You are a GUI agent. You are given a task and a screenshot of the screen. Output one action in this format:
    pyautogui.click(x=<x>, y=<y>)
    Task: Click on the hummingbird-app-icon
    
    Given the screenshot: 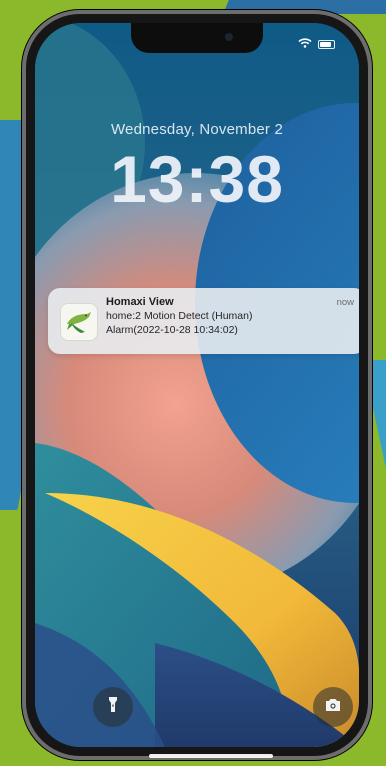 What is the action you would take?
    pyautogui.click(x=79, y=322)
    